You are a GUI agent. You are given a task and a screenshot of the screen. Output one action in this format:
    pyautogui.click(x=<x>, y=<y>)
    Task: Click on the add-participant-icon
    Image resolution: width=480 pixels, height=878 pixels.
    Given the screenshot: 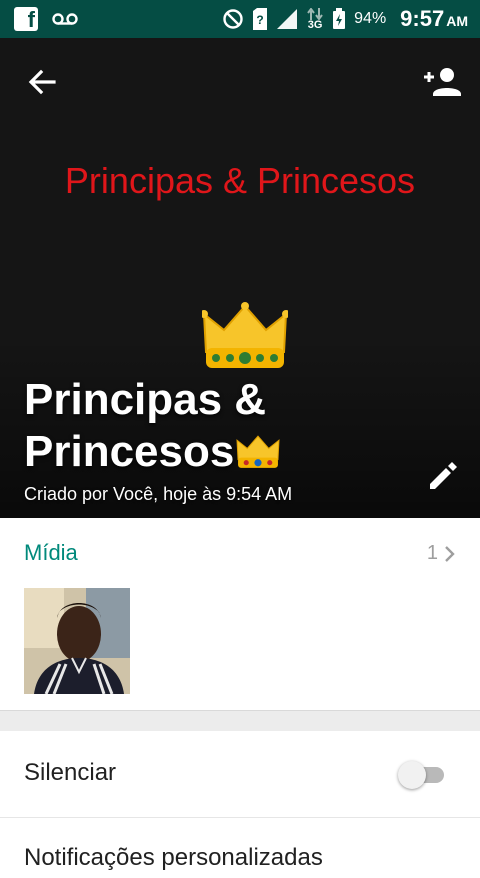 What is the action you would take?
    pyautogui.click(x=442, y=82)
    